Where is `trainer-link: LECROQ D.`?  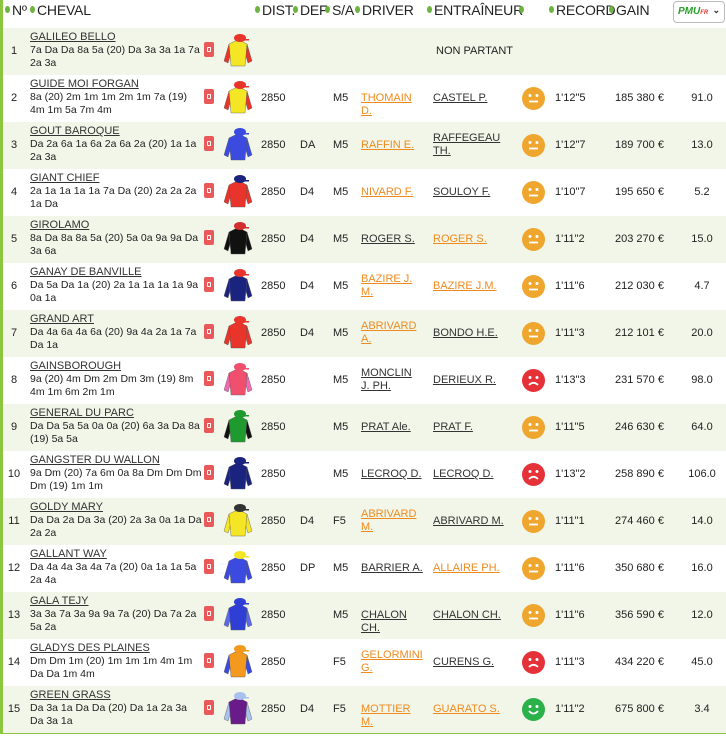
trainer-link: LECROQ D. is located at coordinates (469, 474).